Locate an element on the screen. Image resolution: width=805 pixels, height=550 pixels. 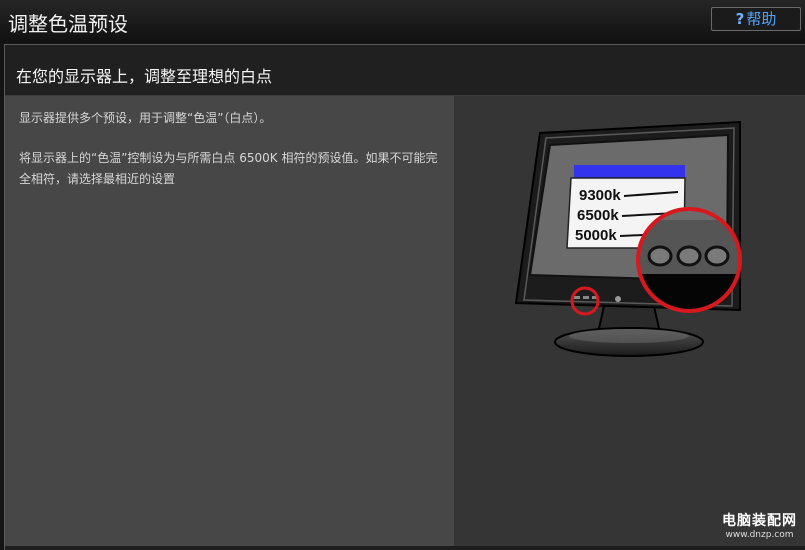
help-button: ? 帮助 is located at coordinates (756, 19).